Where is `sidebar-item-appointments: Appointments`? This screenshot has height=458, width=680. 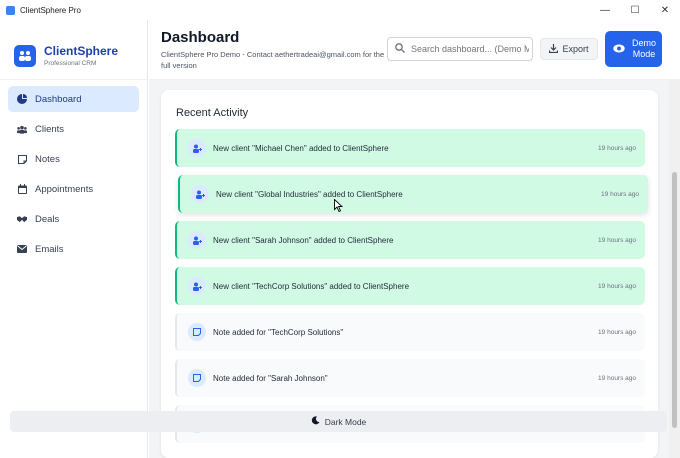 sidebar-item-appointments: Appointments is located at coordinates (73, 189).